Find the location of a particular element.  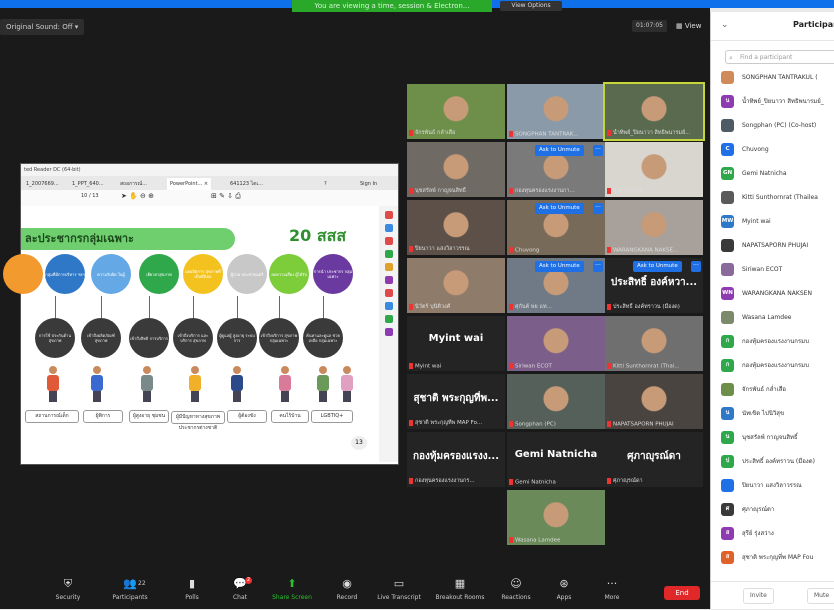

original-sound-button: Original Sound: Off ▾ is located at coordinates (42, 27).